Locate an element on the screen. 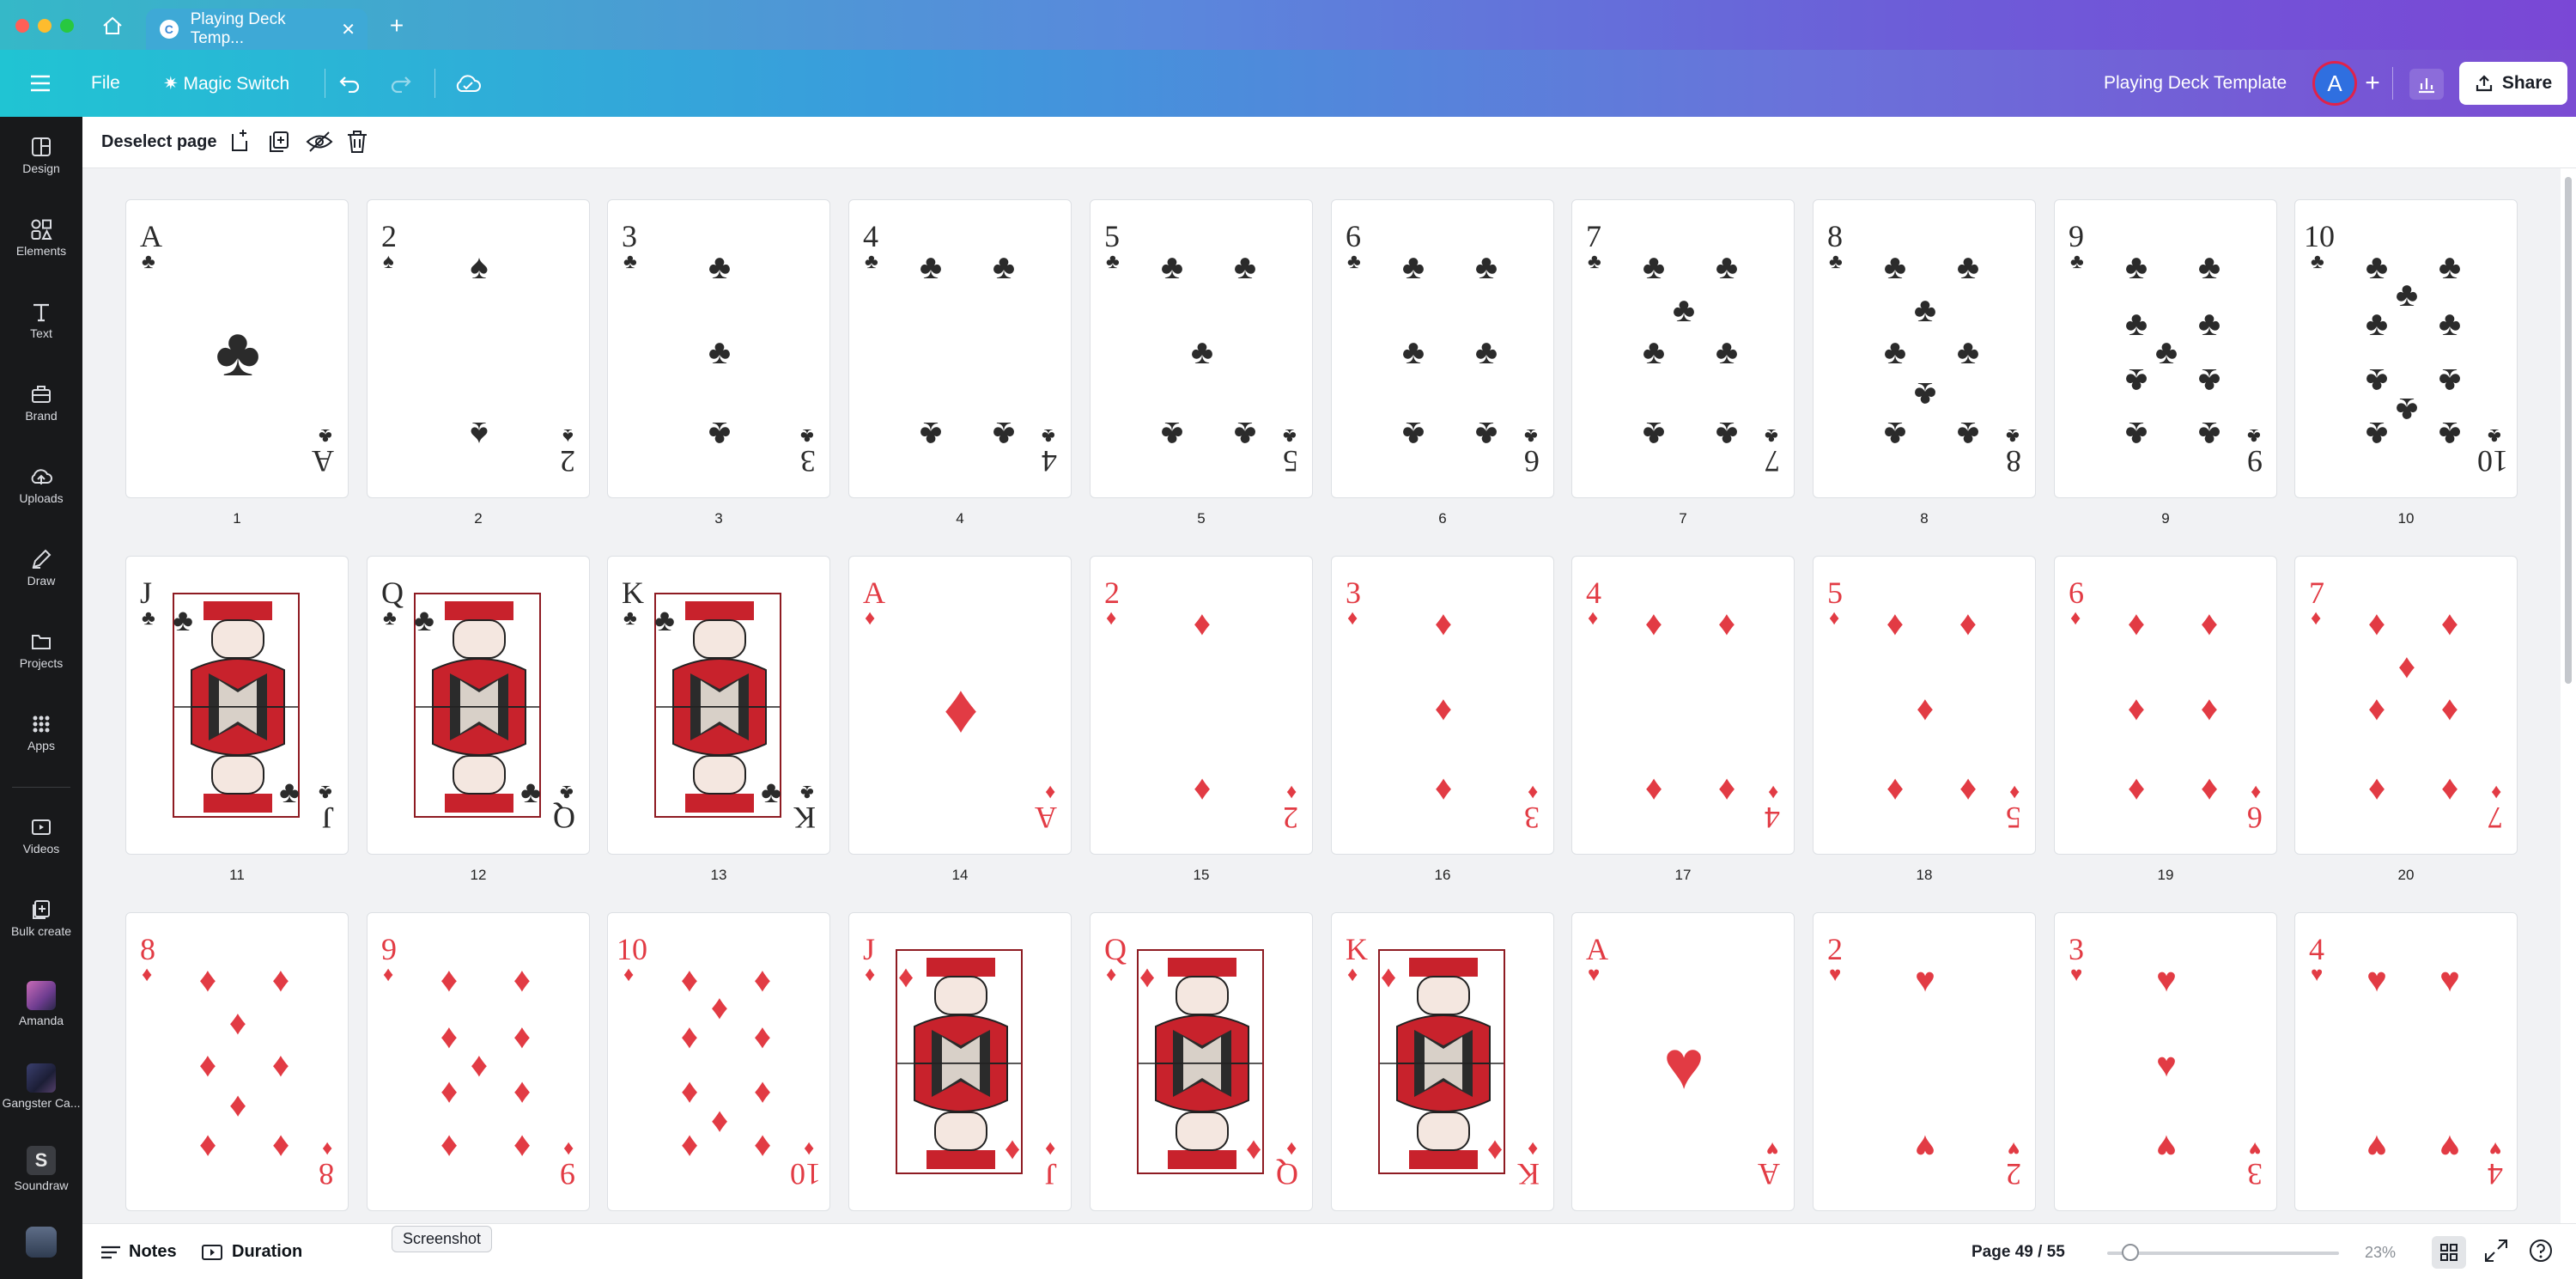 The width and height of the screenshot is (2576, 1279). page-thumbnail: 2 ♠ 2 ♠ ♠ ♠ is located at coordinates (479, 348).